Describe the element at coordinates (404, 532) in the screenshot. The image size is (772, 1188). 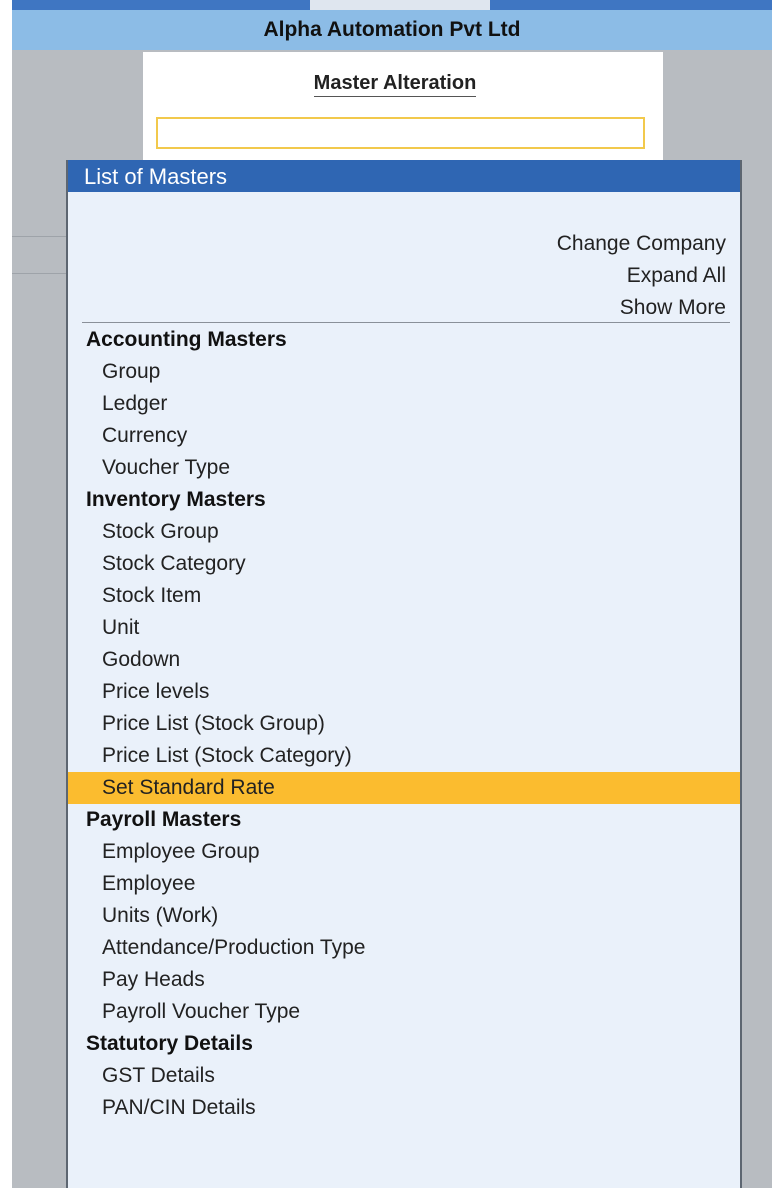
I see `list-item-stock-group: Stock Group` at that location.